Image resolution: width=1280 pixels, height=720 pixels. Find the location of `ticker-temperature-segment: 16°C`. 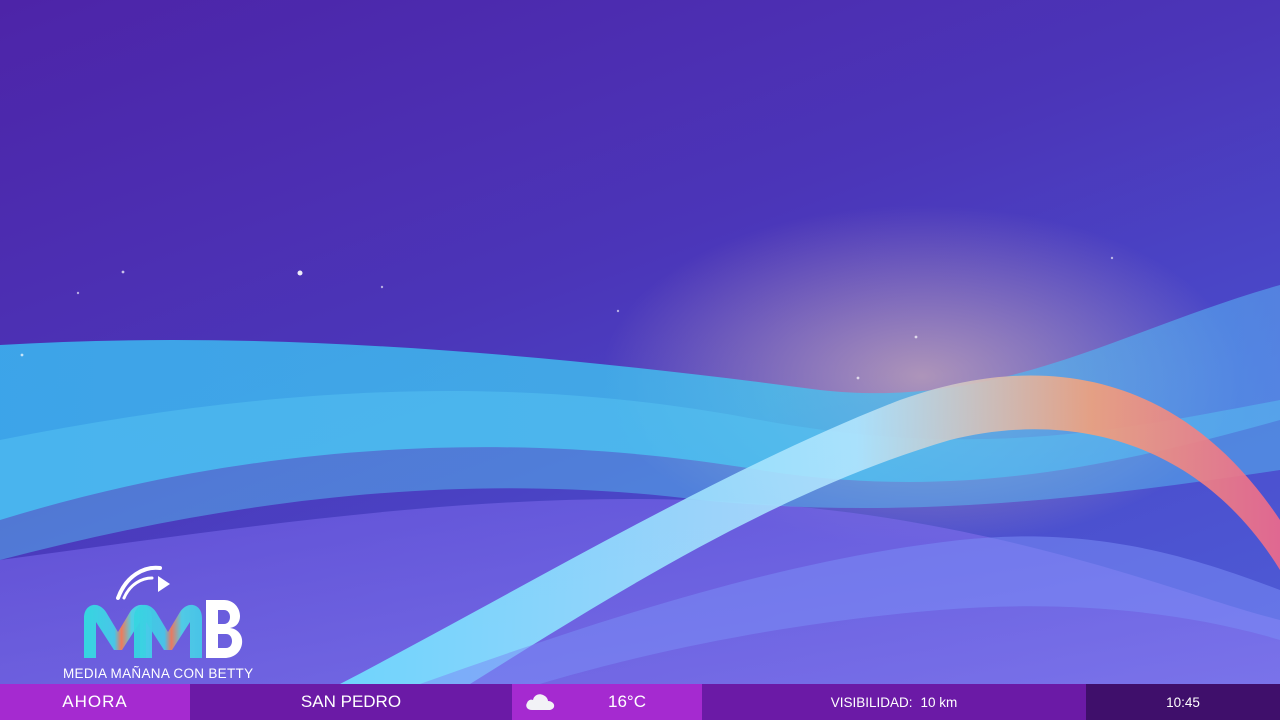

ticker-temperature-segment: 16°C is located at coordinates (607, 702).